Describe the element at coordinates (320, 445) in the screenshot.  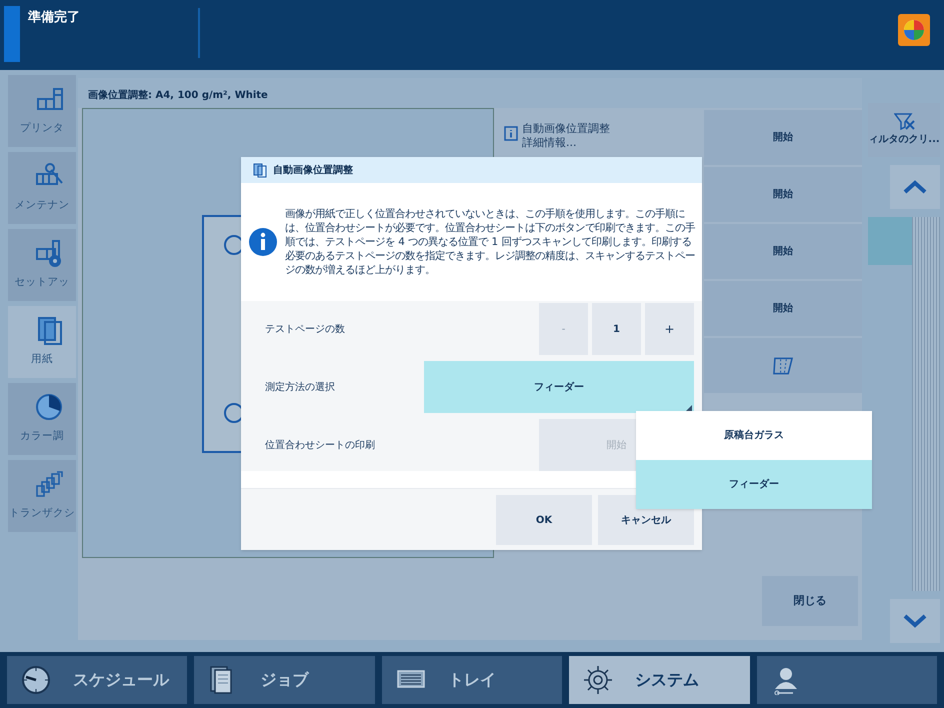
I see `row-label: 位置合わせシートの印刷` at that location.